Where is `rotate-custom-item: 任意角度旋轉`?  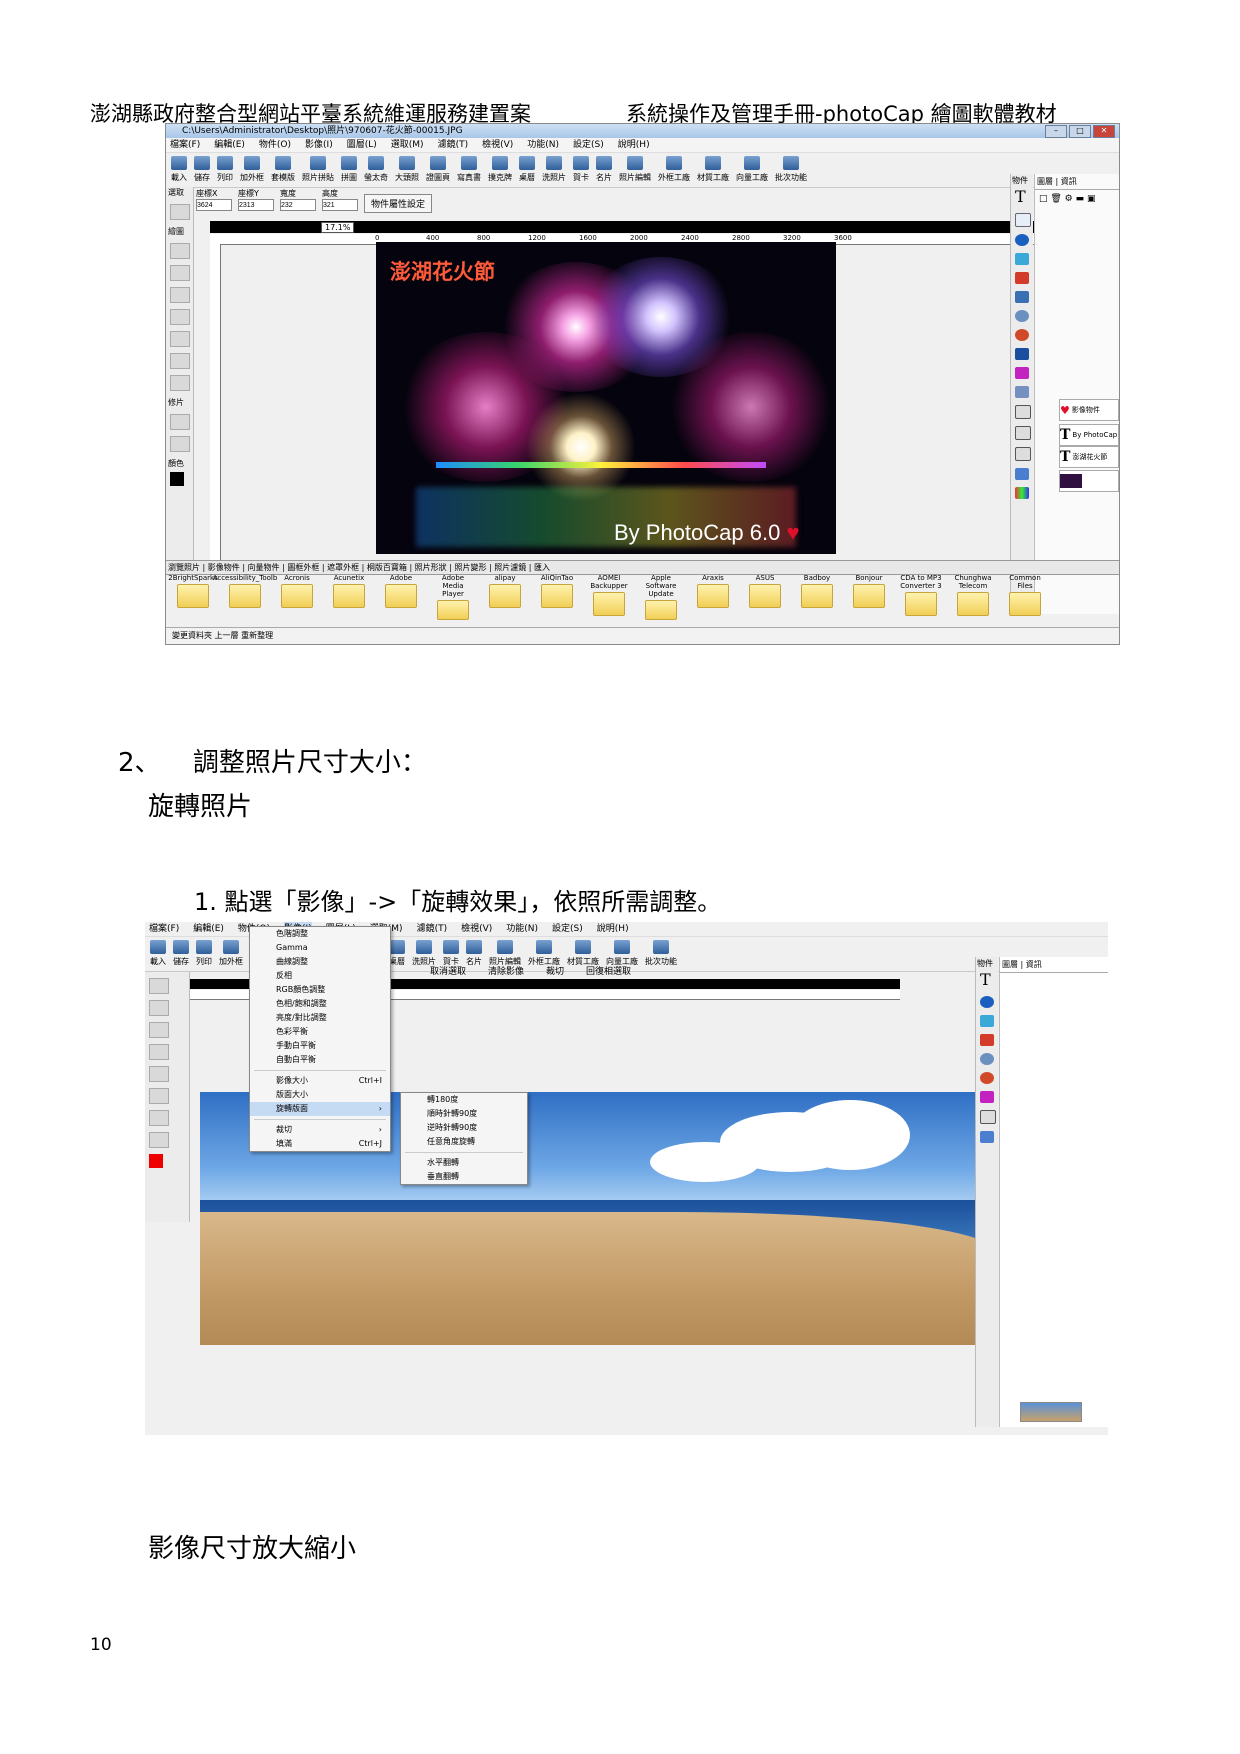 rotate-custom-item: 任意角度旋轉 is located at coordinates (464, 1142).